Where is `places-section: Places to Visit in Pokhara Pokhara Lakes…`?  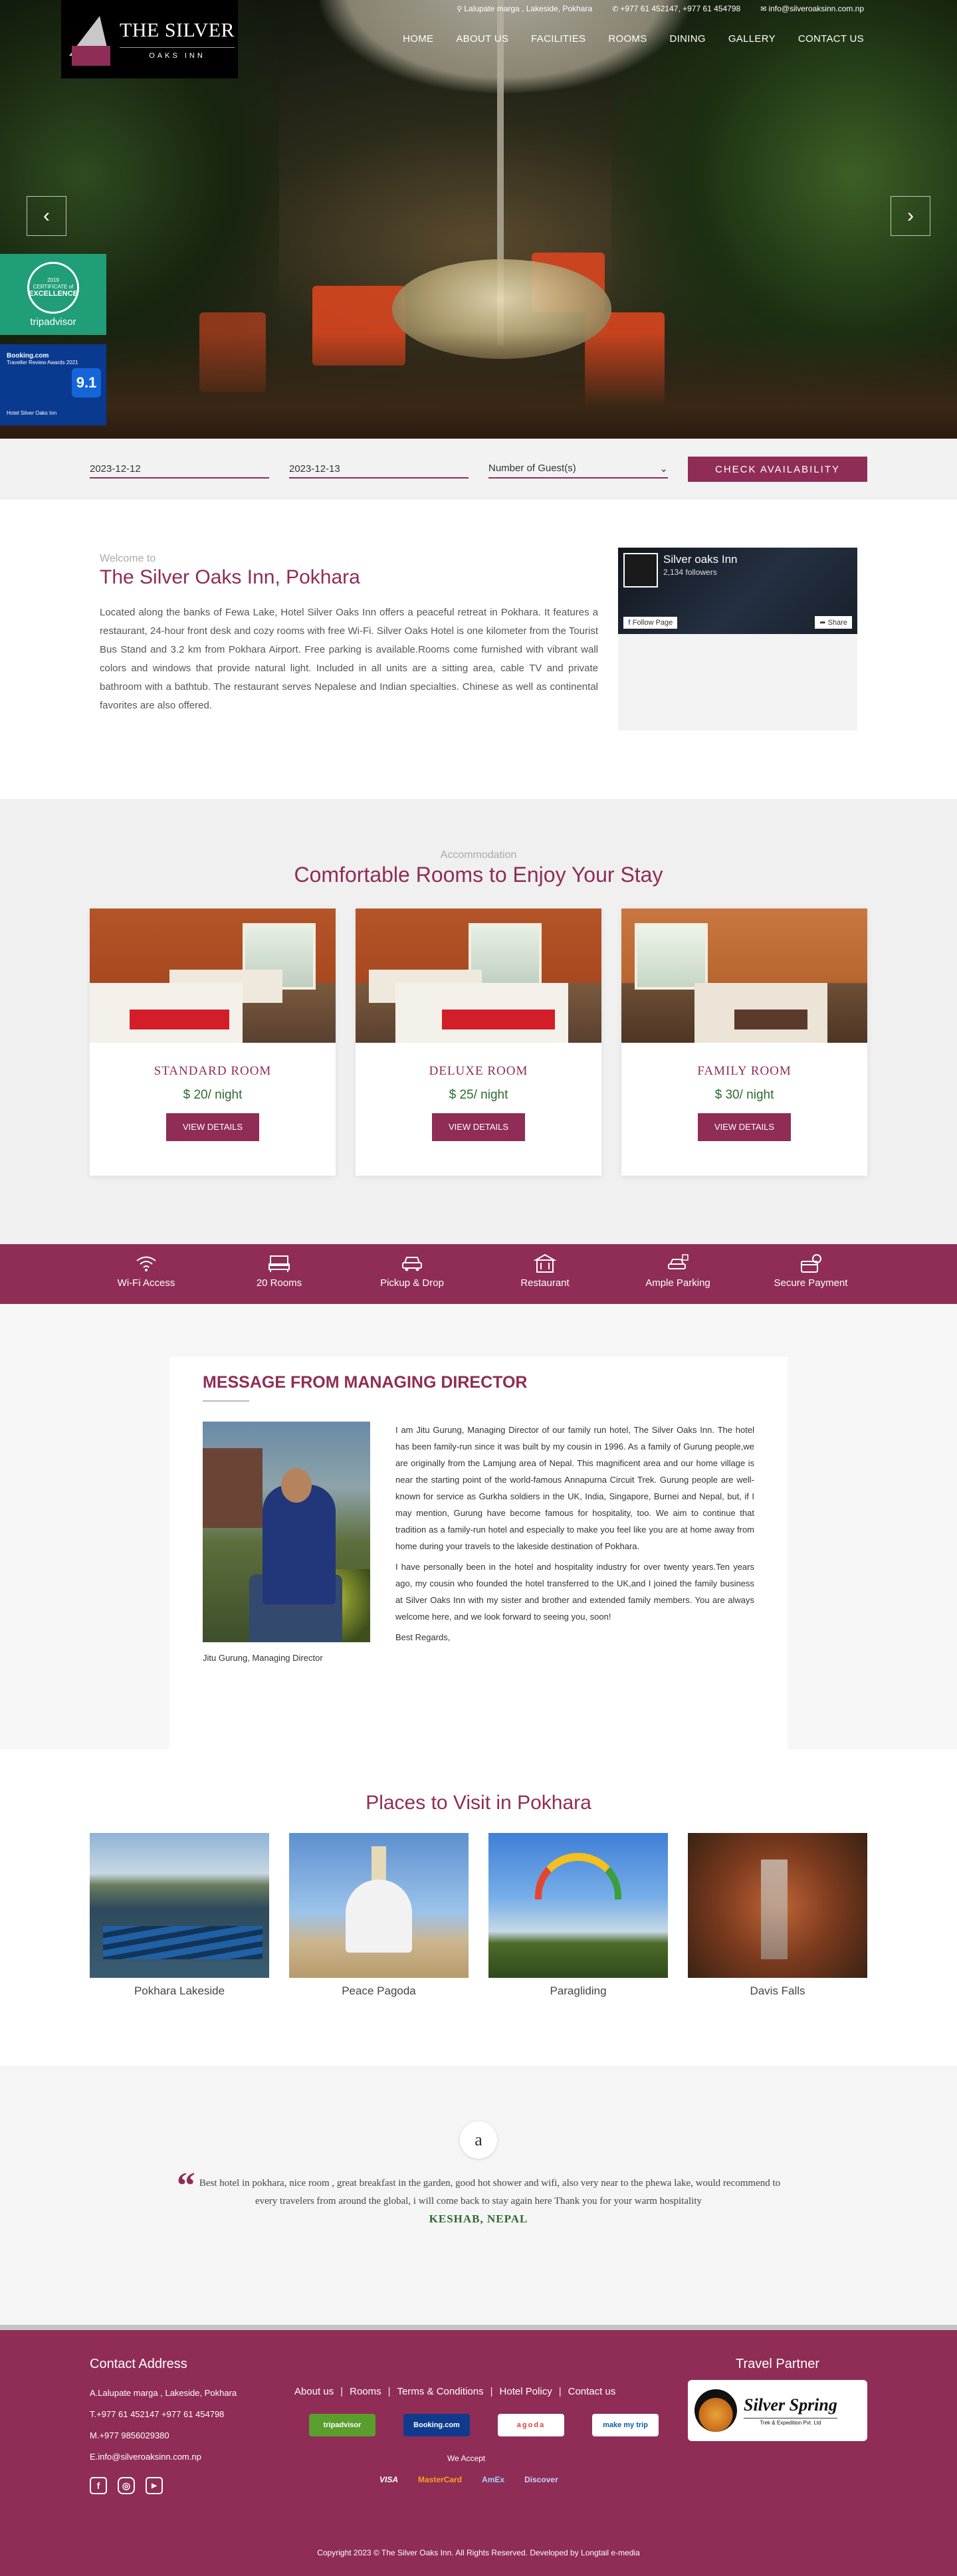
places-section: Places to Visit in Pokhara Pokhara Lakes… is located at coordinates (478, 1907).